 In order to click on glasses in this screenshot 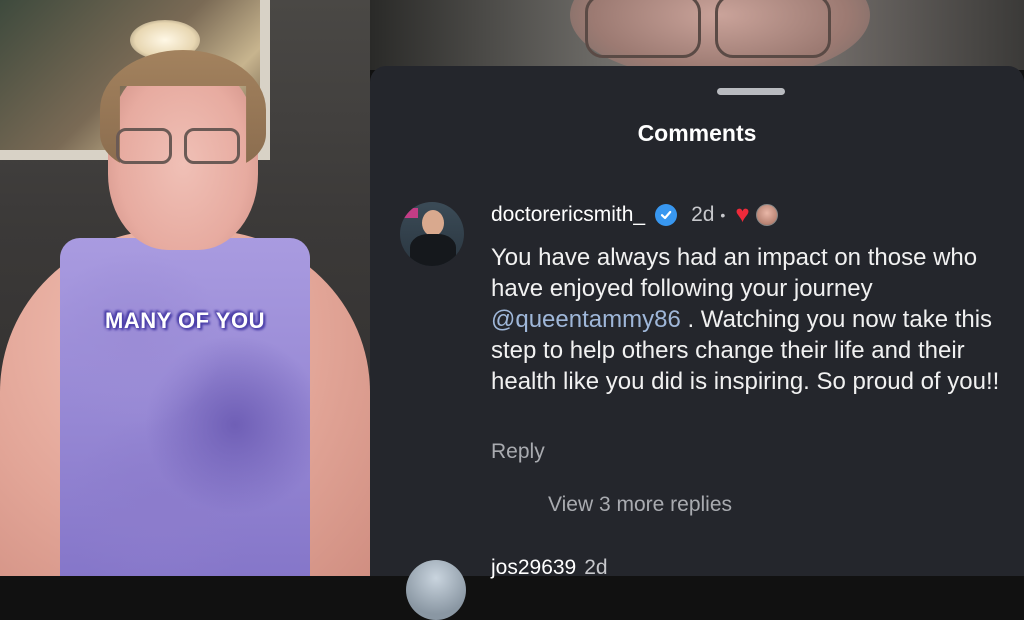, I will do `click(178, 146)`.